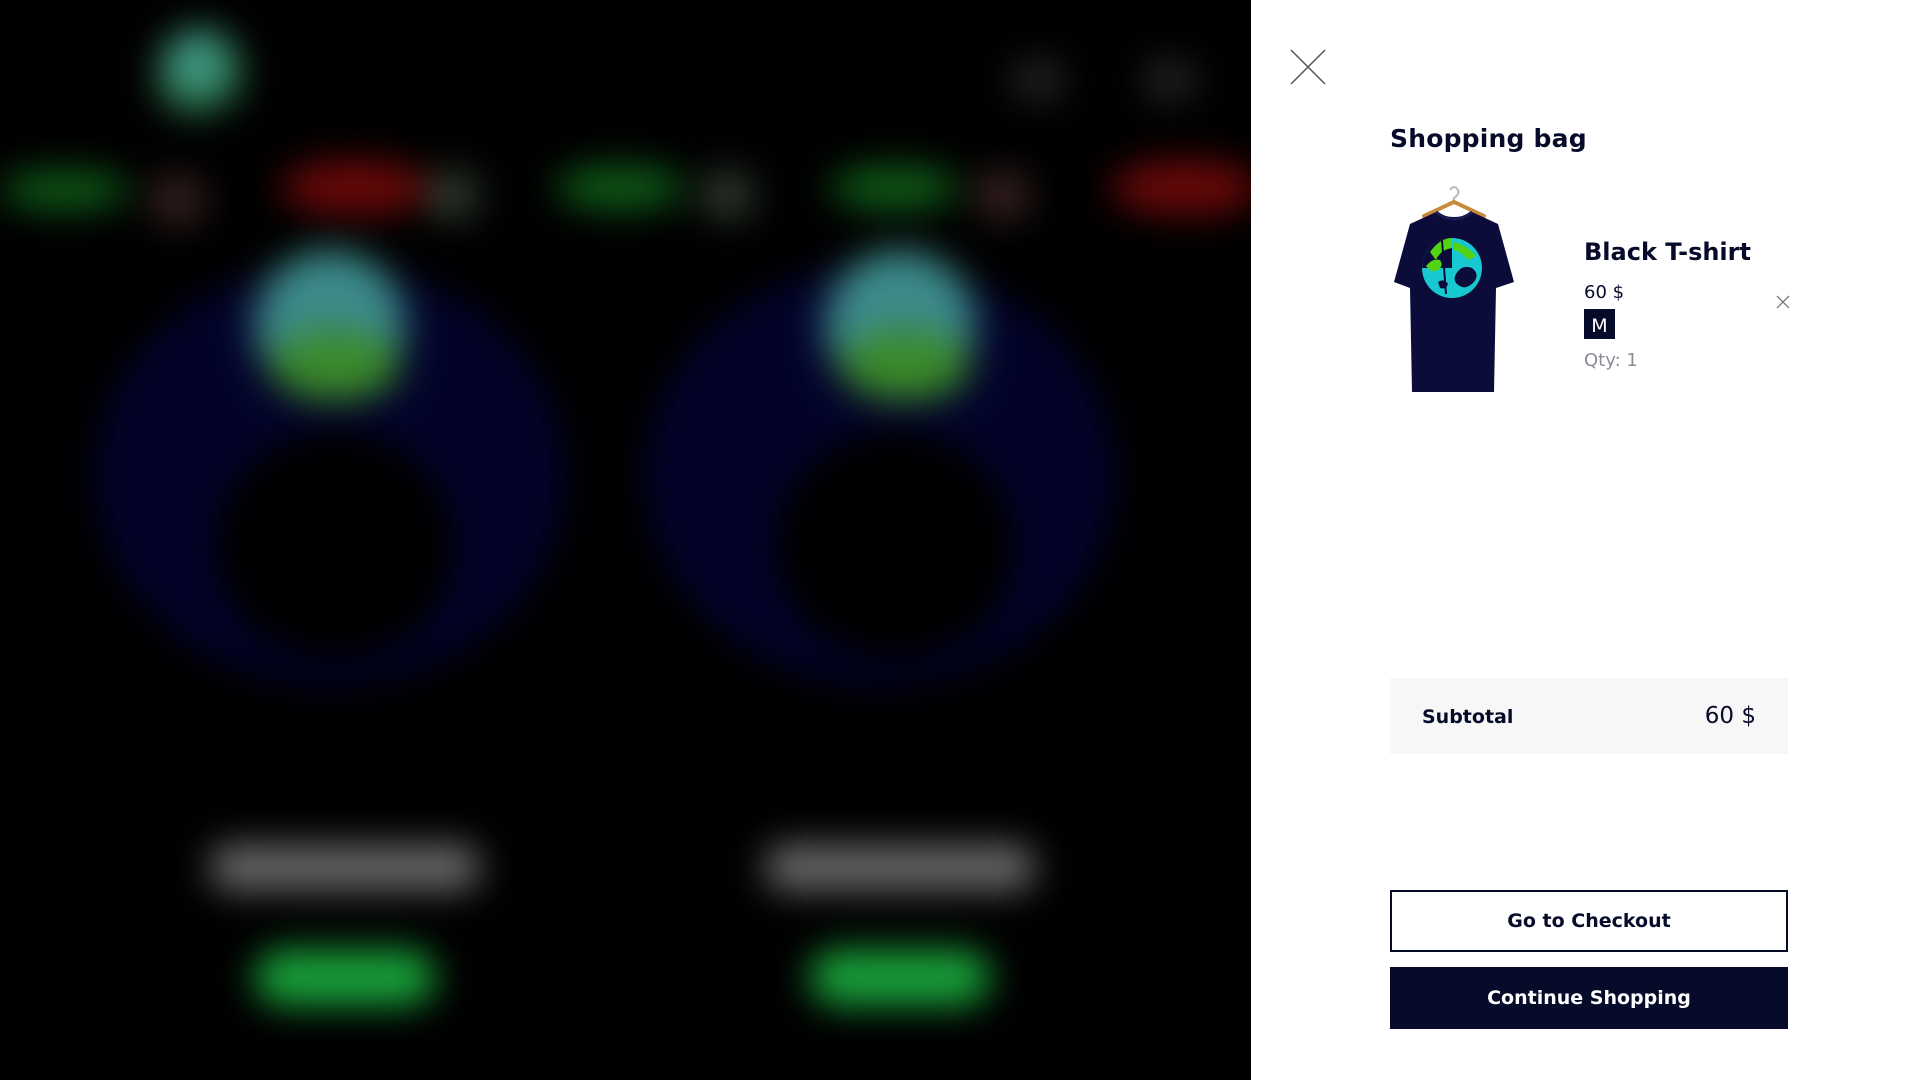 The height and width of the screenshot is (1080, 1920). Describe the element at coordinates (200, 76) in the screenshot. I see `blurred-logo` at that location.